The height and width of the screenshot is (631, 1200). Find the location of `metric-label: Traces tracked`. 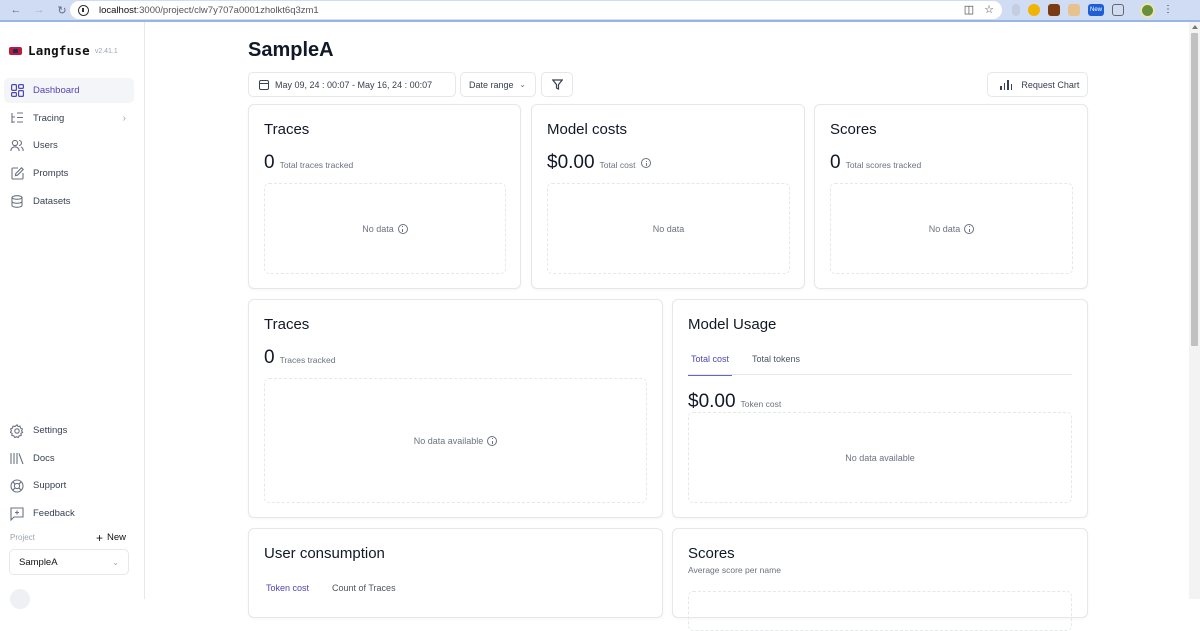

metric-label: Traces tracked is located at coordinates (307, 360).